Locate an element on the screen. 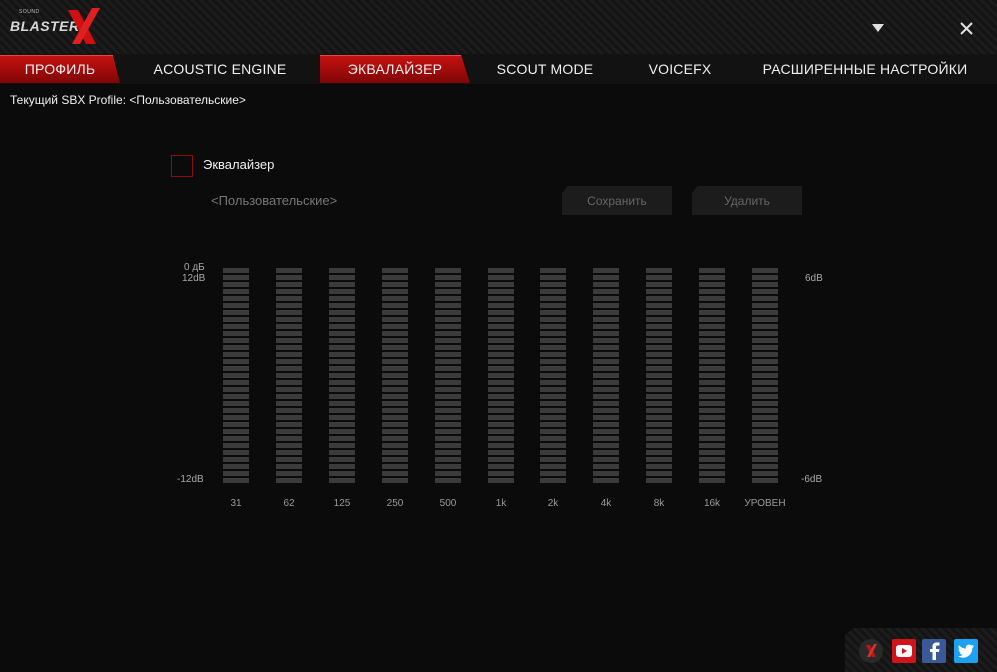 This screenshot has height=672, width=997. title-bar: SOUND BLASTER is located at coordinates (498, 28).